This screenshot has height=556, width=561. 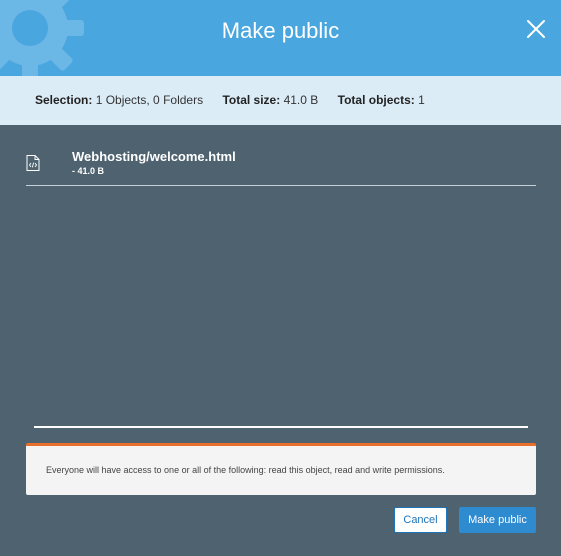 What do you see at coordinates (251, 100) in the screenshot?
I see `total-size-label: Total size:` at bounding box center [251, 100].